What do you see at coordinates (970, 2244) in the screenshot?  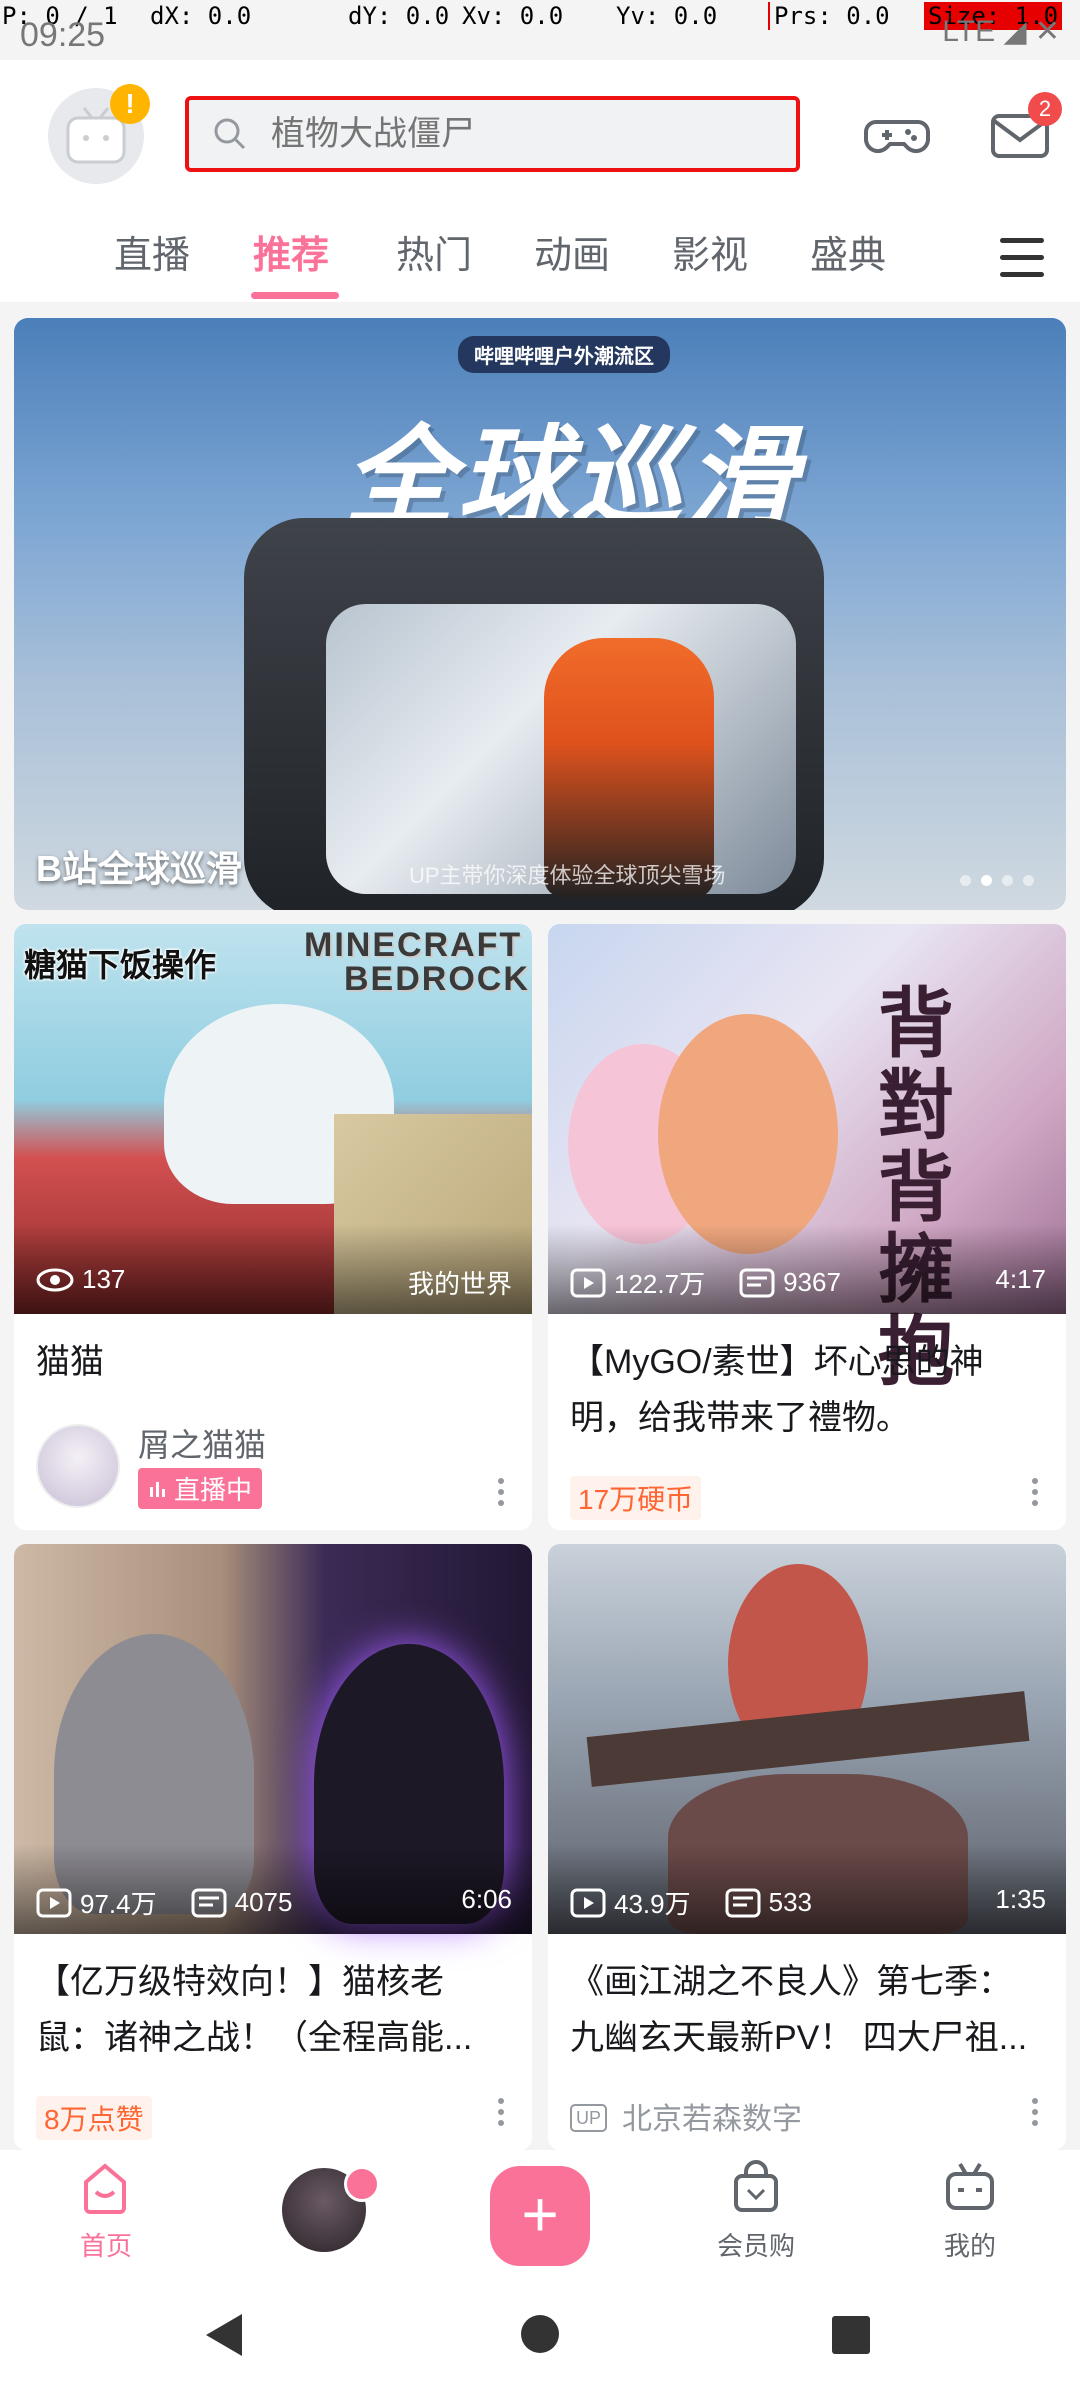 I see `nav-mine-label: 我的` at bounding box center [970, 2244].